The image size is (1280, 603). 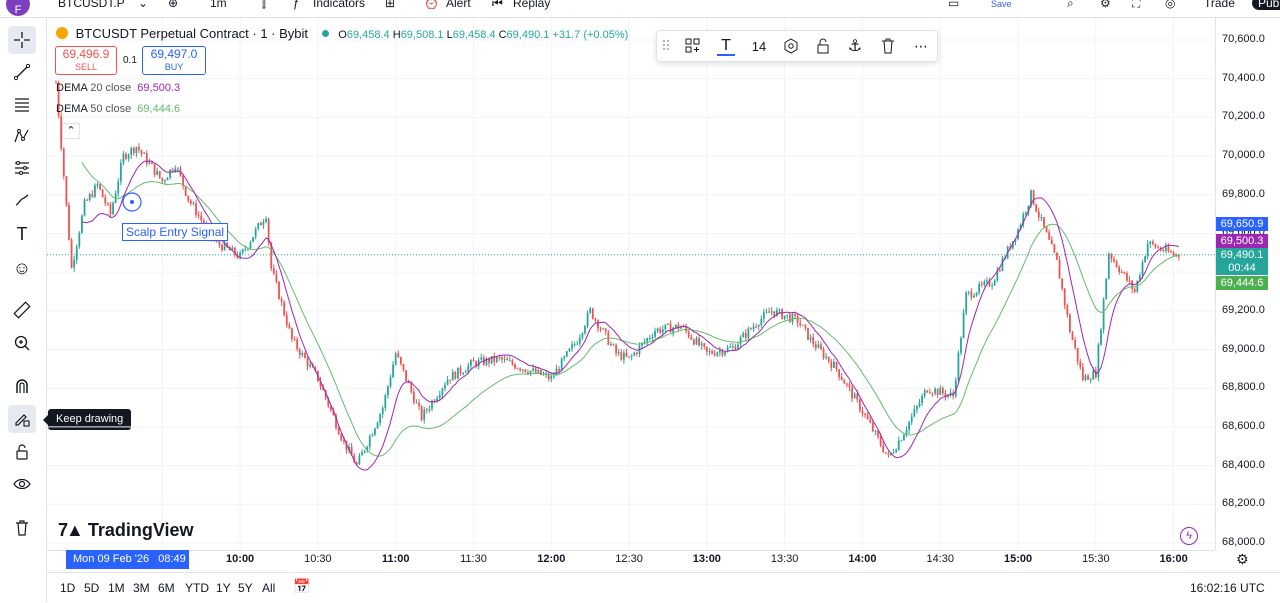 What do you see at coordinates (1243, 193) in the screenshot?
I see `price-label: 69,800.0` at bounding box center [1243, 193].